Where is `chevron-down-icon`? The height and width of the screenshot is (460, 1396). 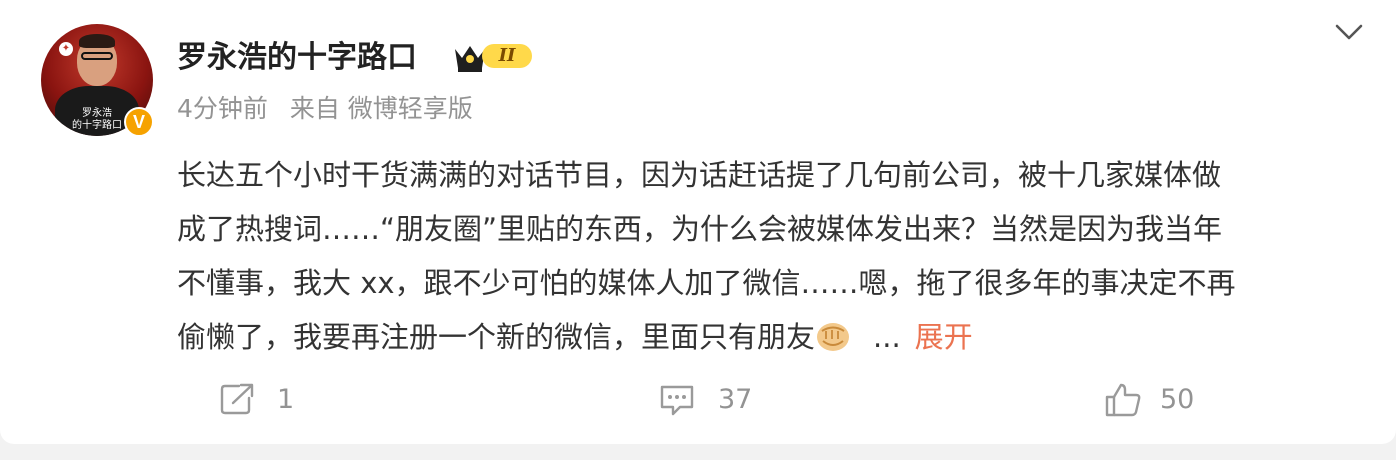 chevron-down-icon is located at coordinates (1349, 32).